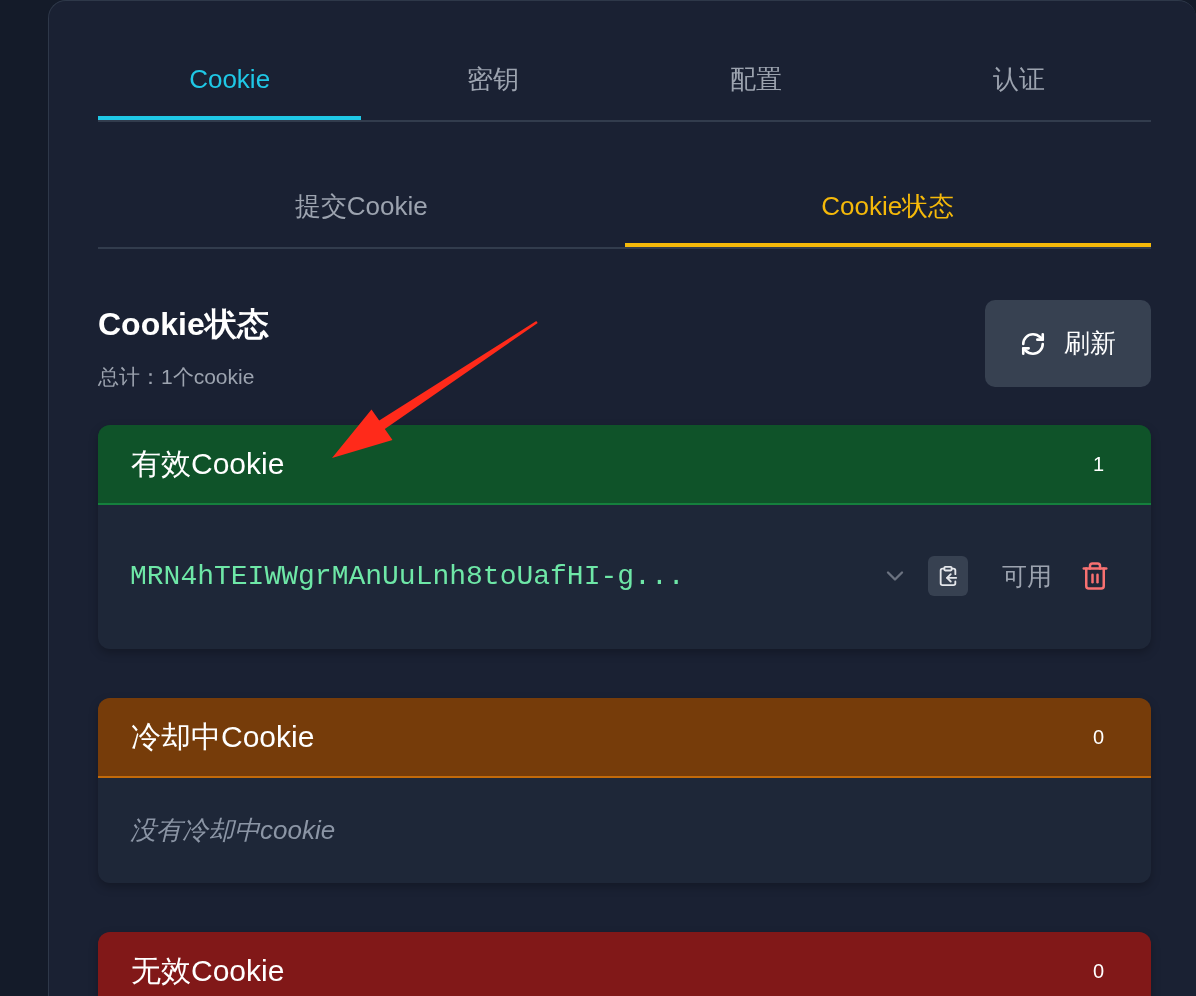 This screenshot has width=1196, height=996. Describe the element at coordinates (208, 463) in the screenshot. I see `section-title: 有效Cookie` at that location.